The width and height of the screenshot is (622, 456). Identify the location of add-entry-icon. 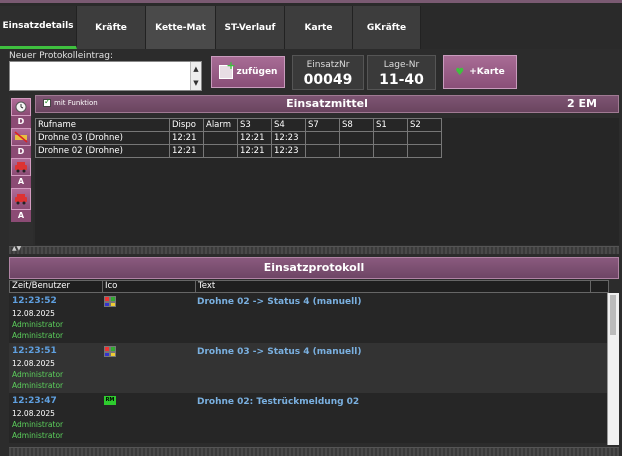
(227, 69).